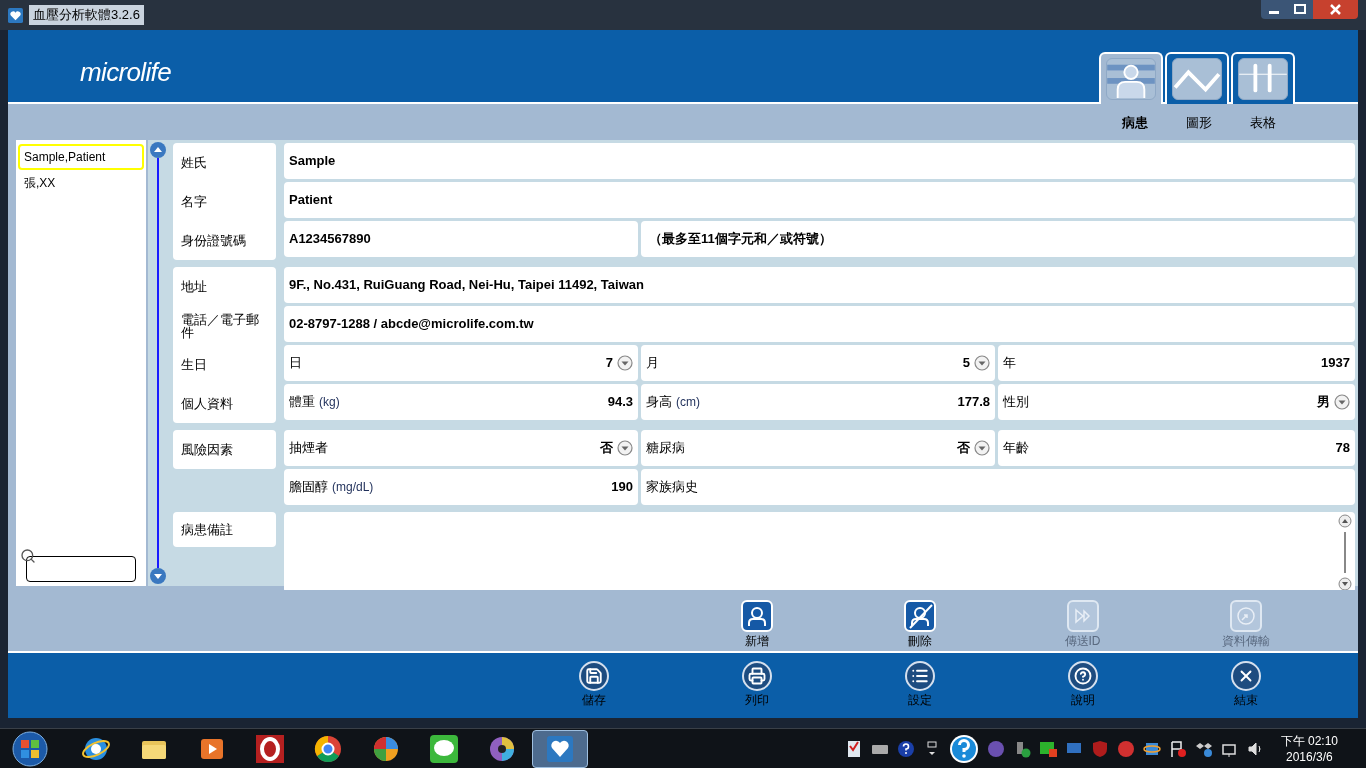 This screenshot has height=768, width=1366. What do you see at coordinates (1176, 363) in the screenshot?
I see `input-field: 年 1937` at bounding box center [1176, 363].